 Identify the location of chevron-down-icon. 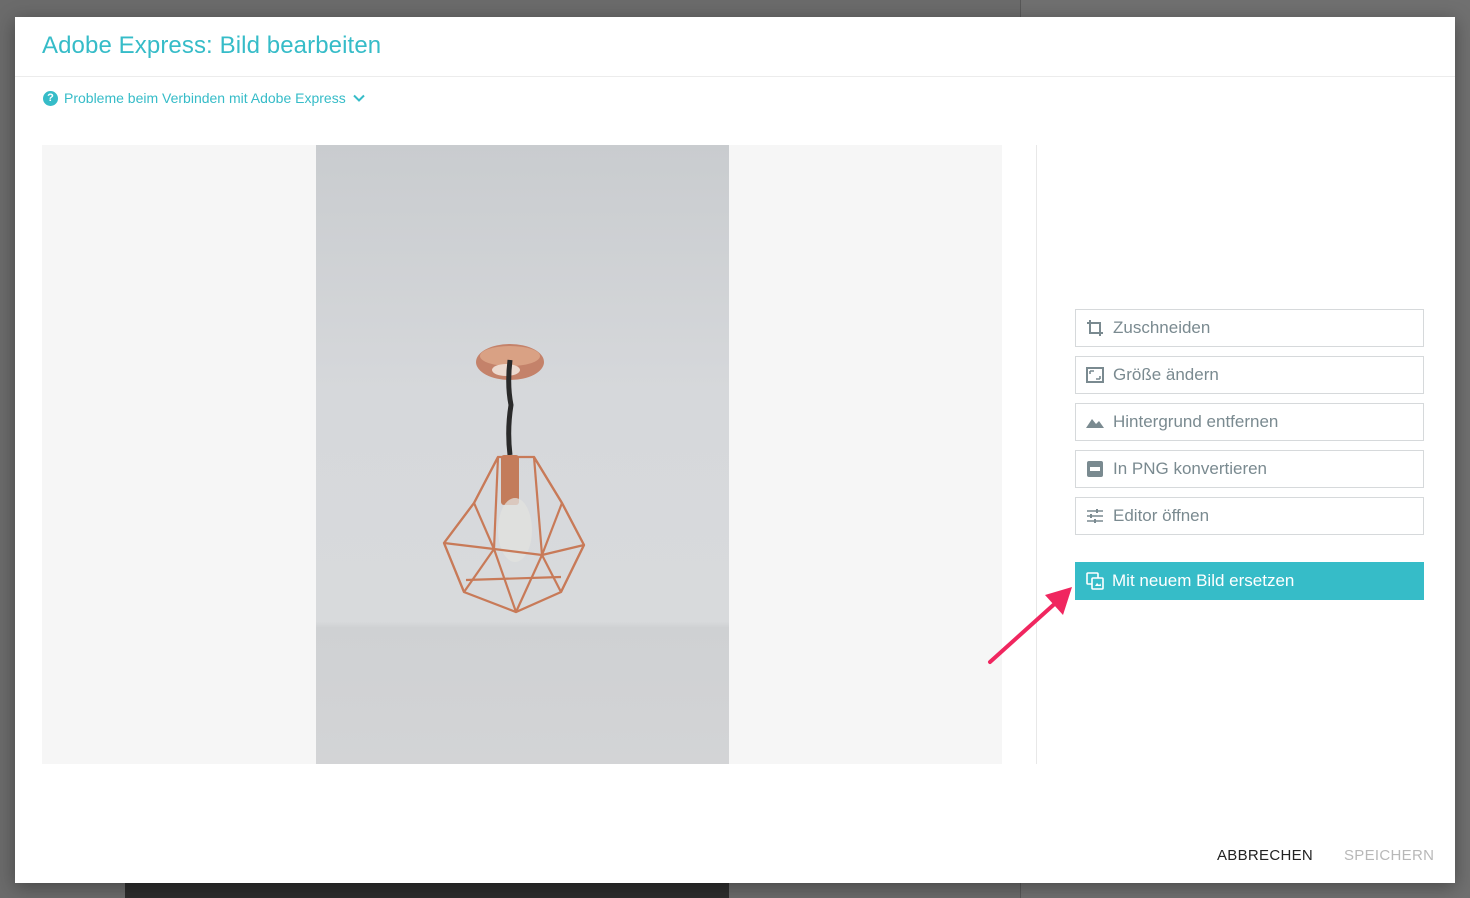
(359, 98).